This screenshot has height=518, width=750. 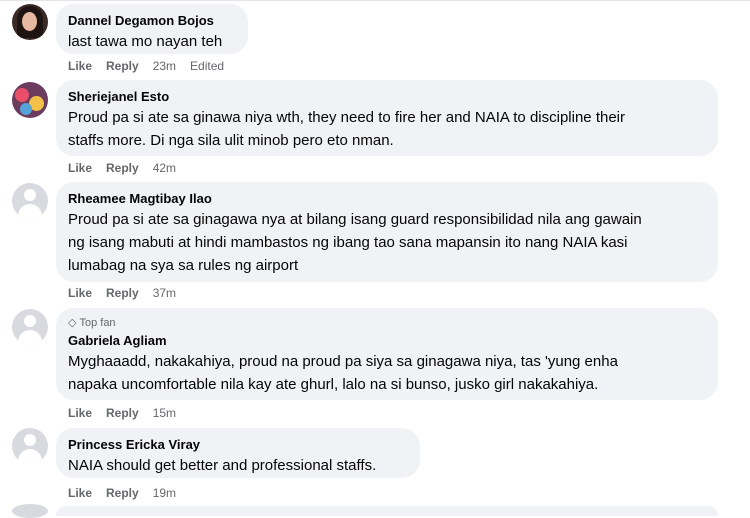 I want to click on comment-timestamp: 15m, so click(x=164, y=413).